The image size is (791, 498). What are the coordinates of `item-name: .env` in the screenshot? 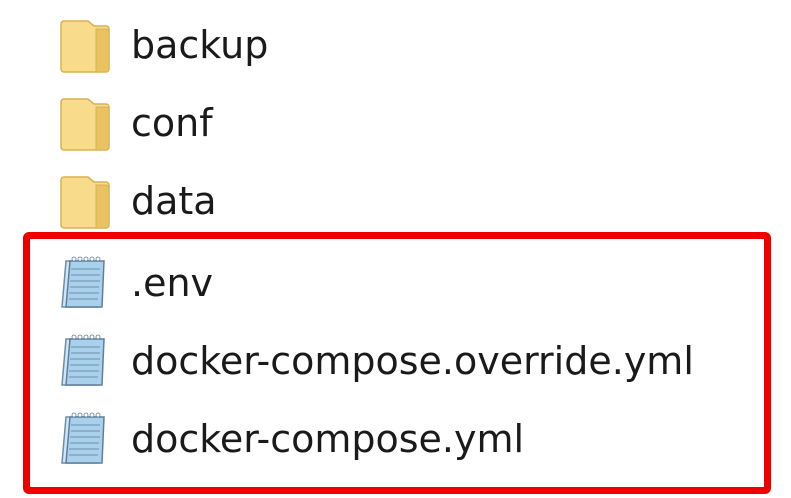 It's located at (172, 283).